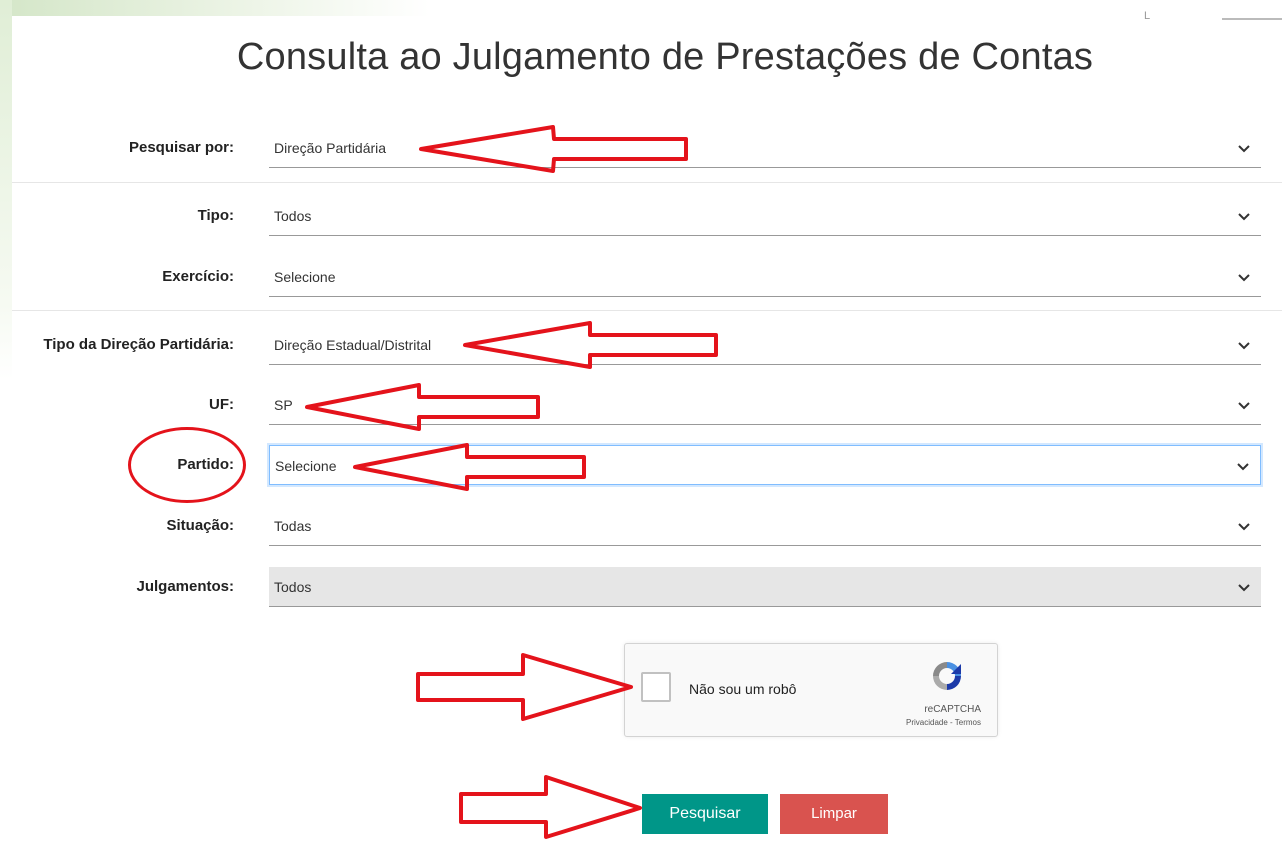  I want to click on recaptcha-logo-icon, so click(947, 678).